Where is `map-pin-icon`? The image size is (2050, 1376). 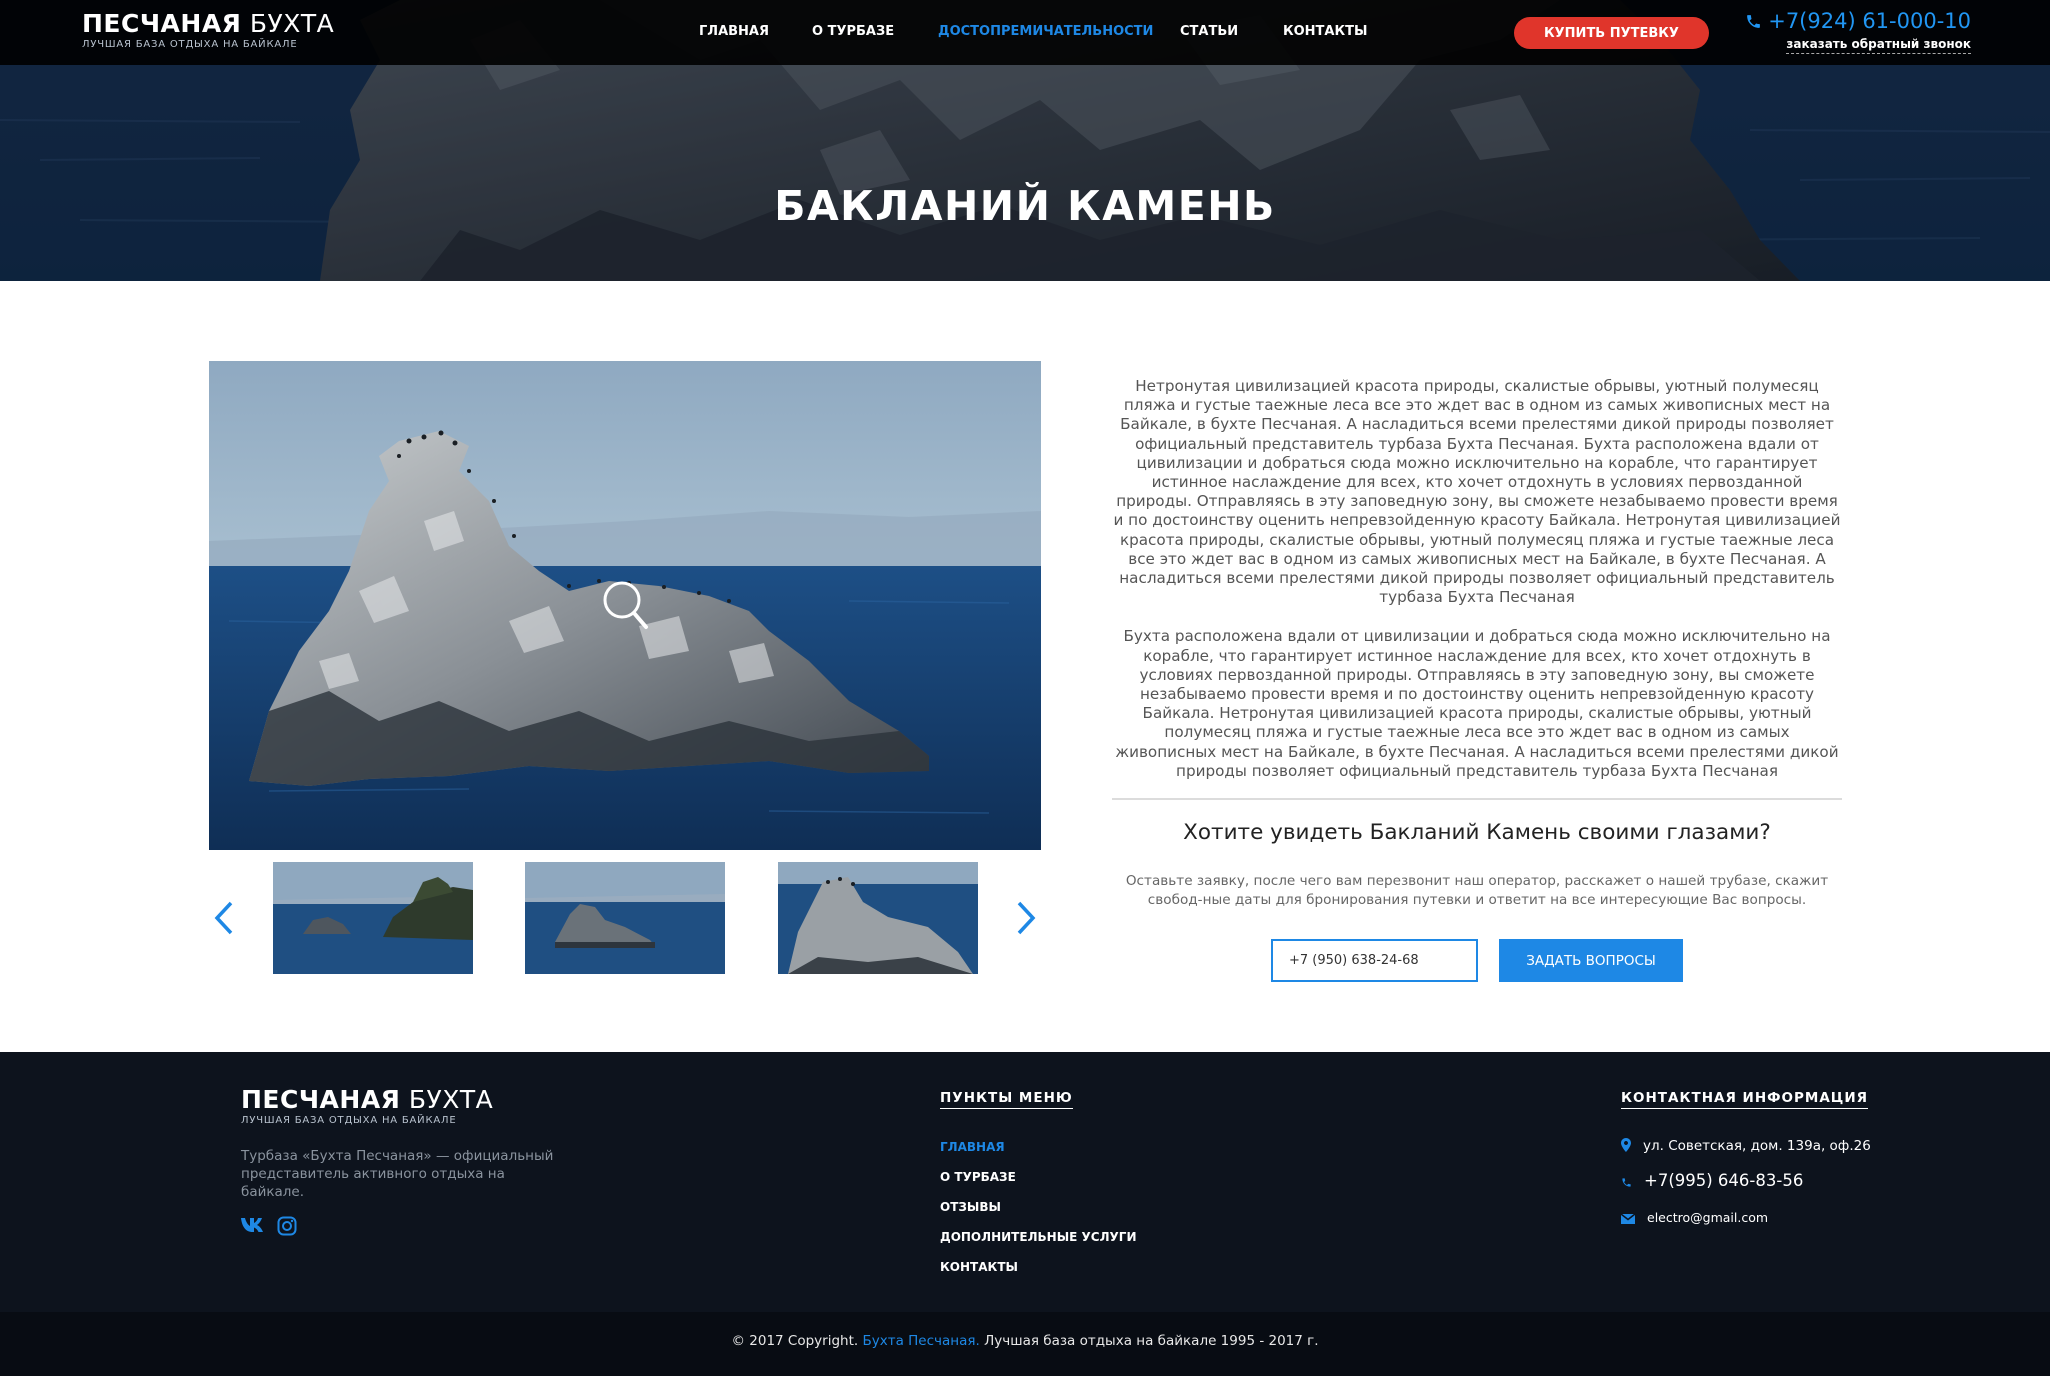
map-pin-icon is located at coordinates (1626, 1145).